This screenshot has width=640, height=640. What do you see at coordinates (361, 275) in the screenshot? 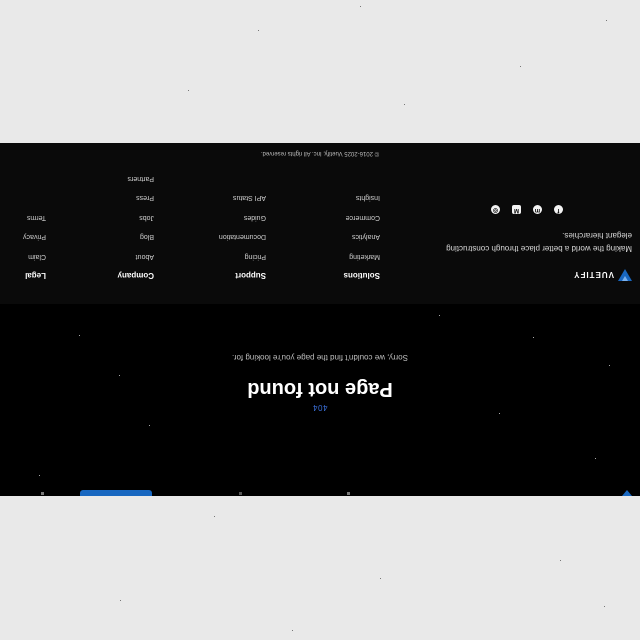
I see `footer-column-heading: Solutions` at bounding box center [361, 275].